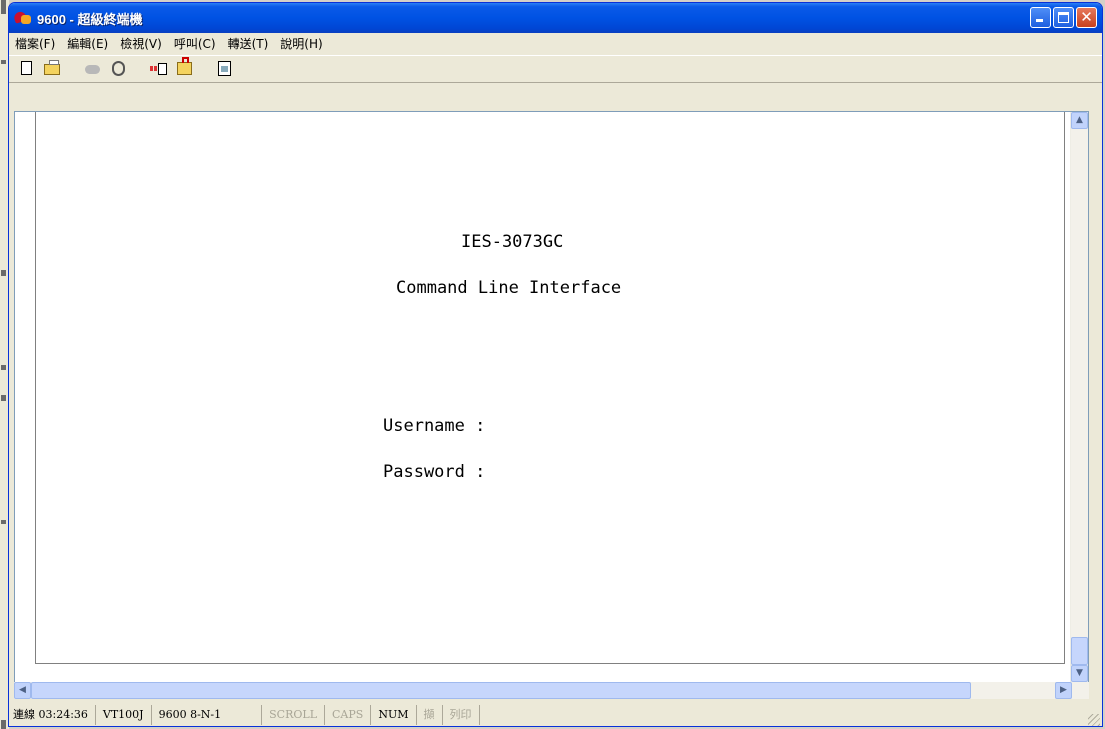 The height and width of the screenshot is (729, 1105). Describe the element at coordinates (141, 43) in the screenshot. I see `menu-view: 檢視(V)` at that location.